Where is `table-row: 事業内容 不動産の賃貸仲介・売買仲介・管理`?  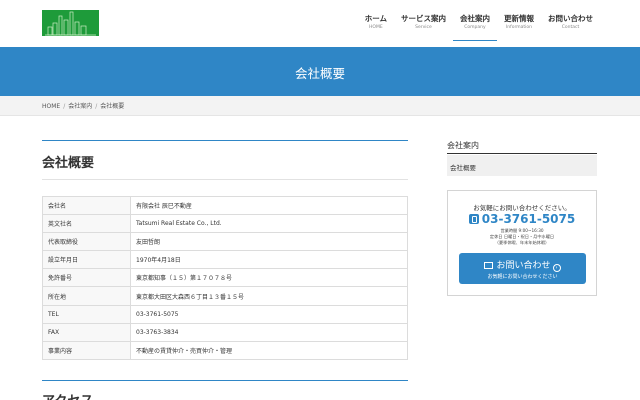 table-row: 事業内容 不動産の賃貸仲介・売買仲介・管理 is located at coordinates (225, 350).